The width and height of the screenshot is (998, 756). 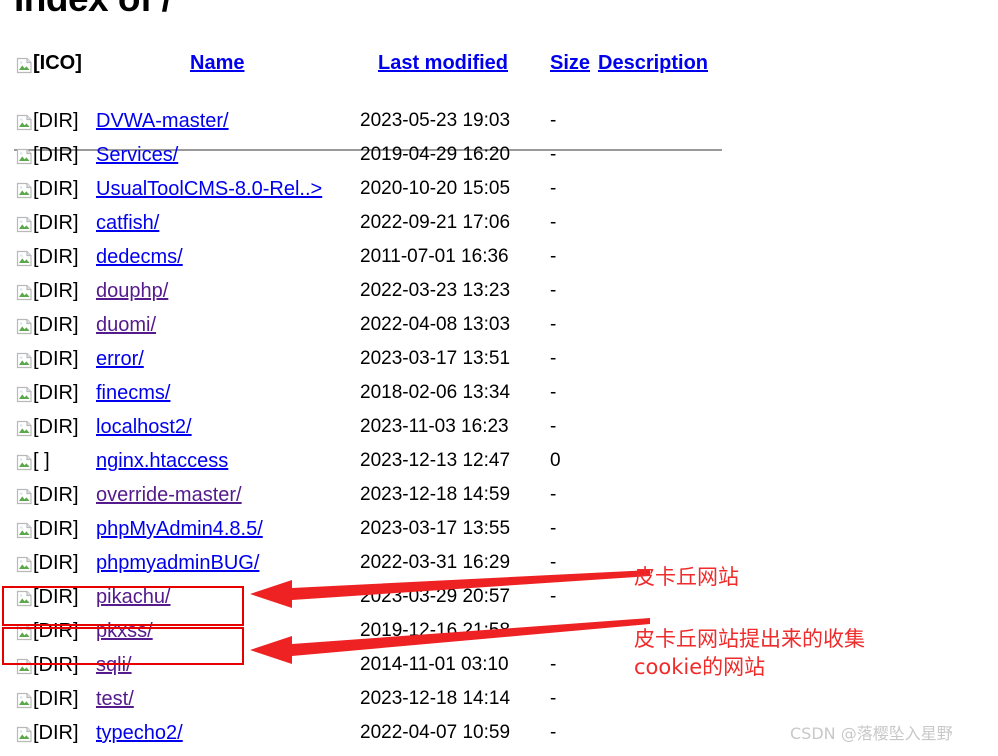 I want to click on row-name-cell: DVWA-master/, so click(x=162, y=121).